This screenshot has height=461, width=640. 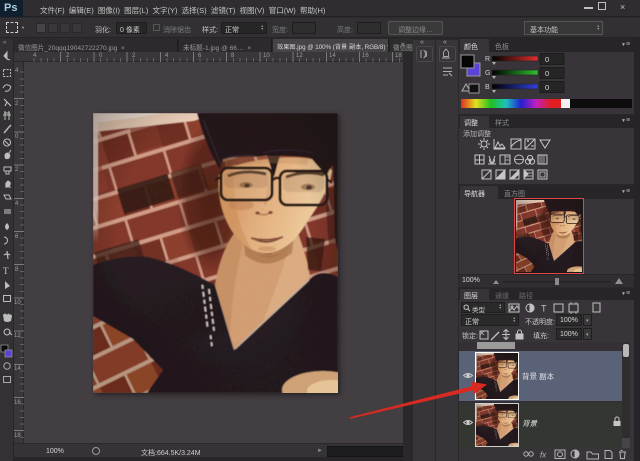 I want to click on svg-text: B, so click(x=487, y=87).